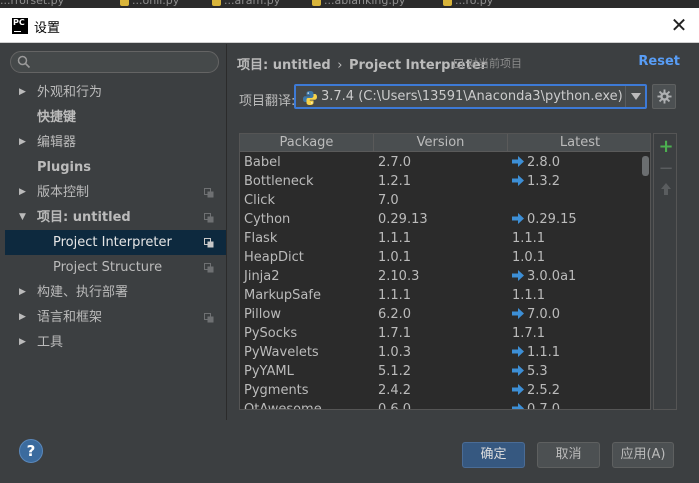  What do you see at coordinates (115, 267) in the screenshot?
I see `sidebar-item-project-structure: Project Structure` at bounding box center [115, 267].